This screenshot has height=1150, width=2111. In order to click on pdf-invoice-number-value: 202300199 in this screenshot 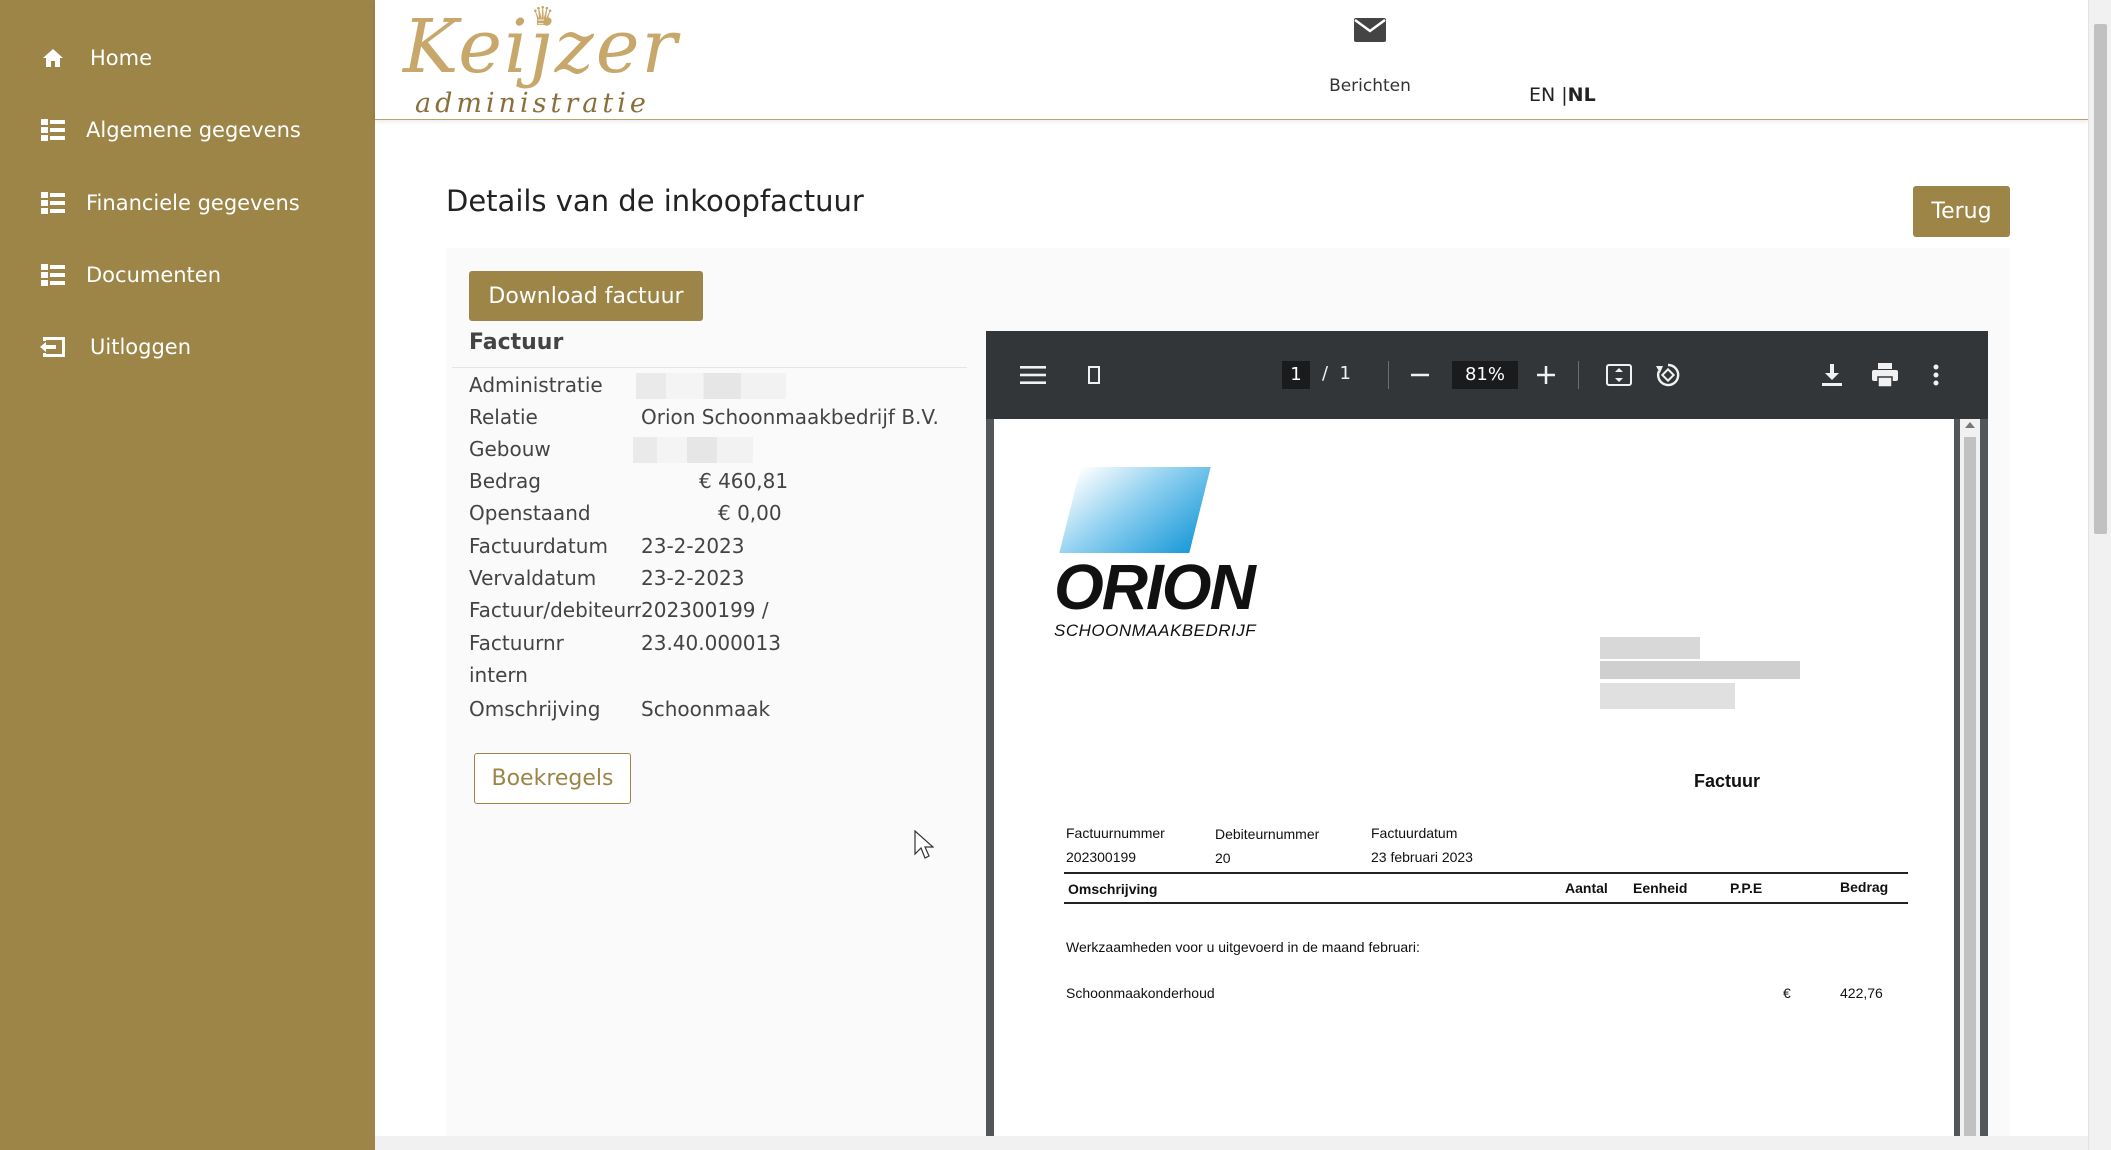, I will do `click(1101, 857)`.